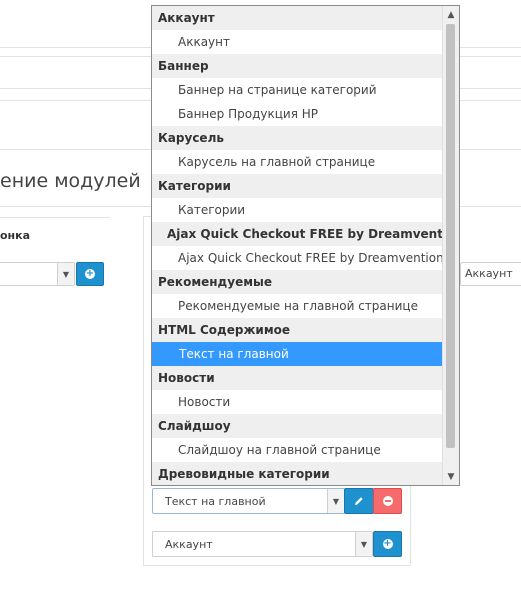  What do you see at coordinates (297, 258) in the screenshot?
I see `dropdown-option: Ajax Quick Checkout FREE by Dreamvention` at bounding box center [297, 258].